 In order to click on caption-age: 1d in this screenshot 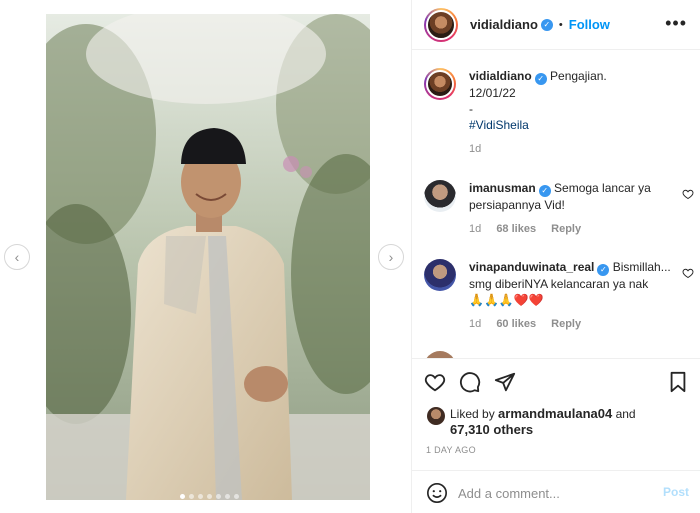, I will do `click(475, 149)`.